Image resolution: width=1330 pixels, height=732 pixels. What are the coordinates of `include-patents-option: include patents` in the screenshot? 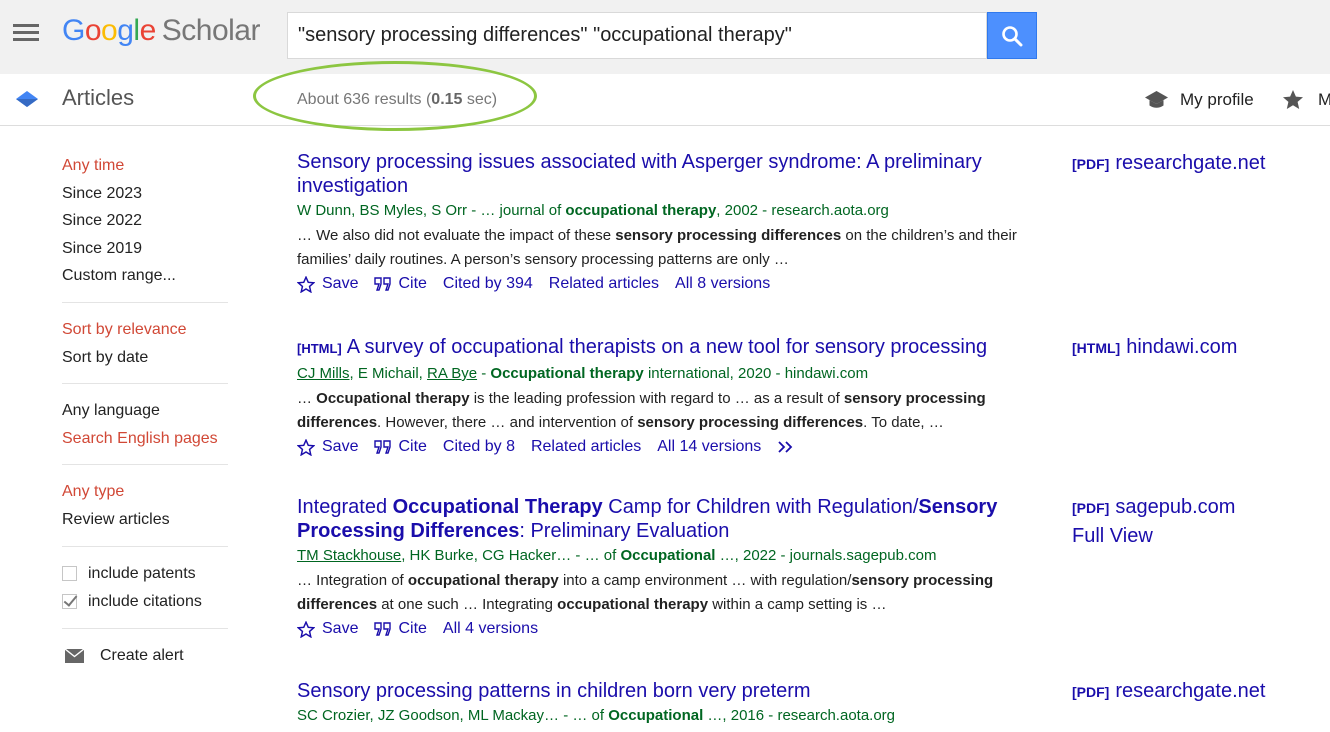 It's located at (145, 574).